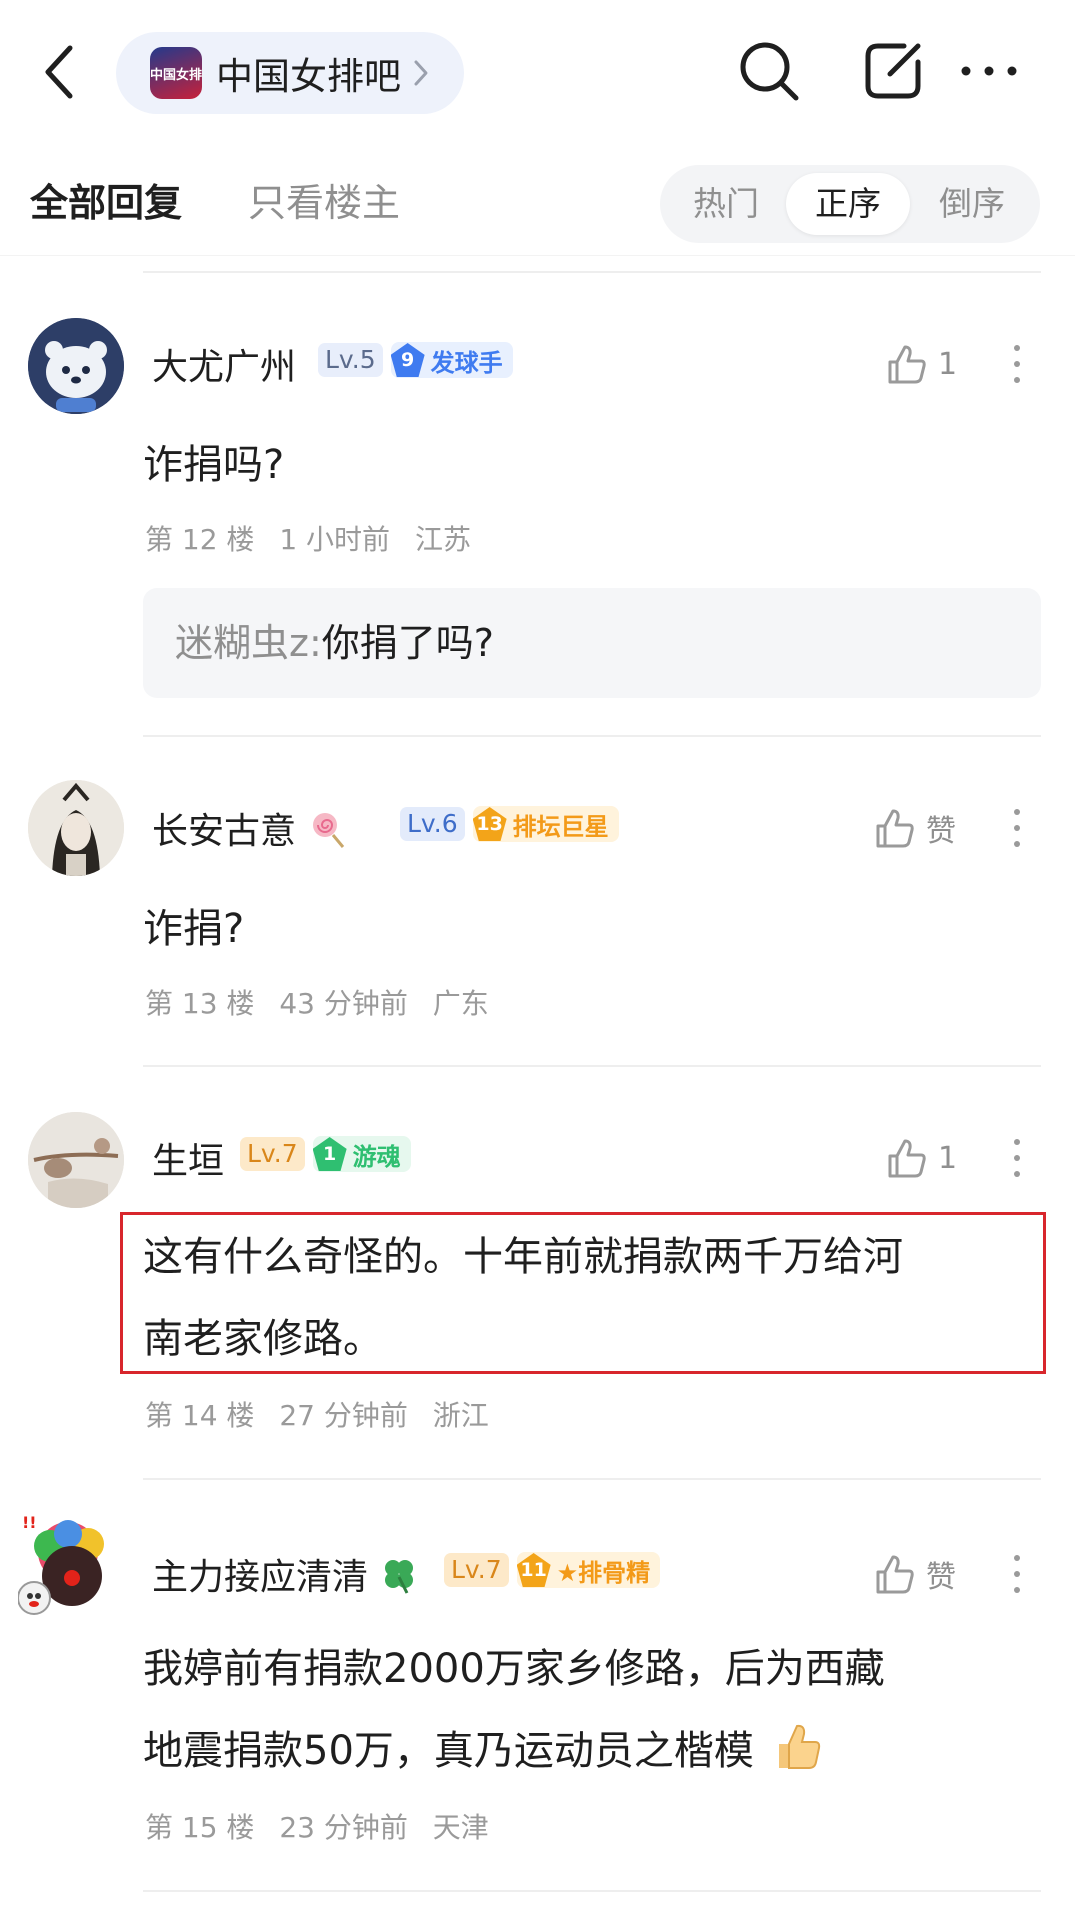 Image resolution: width=1075 pixels, height=1931 pixels. Describe the element at coordinates (343, 1415) in the screenshot. I see `reply-time: 27 分钟前` at that location.